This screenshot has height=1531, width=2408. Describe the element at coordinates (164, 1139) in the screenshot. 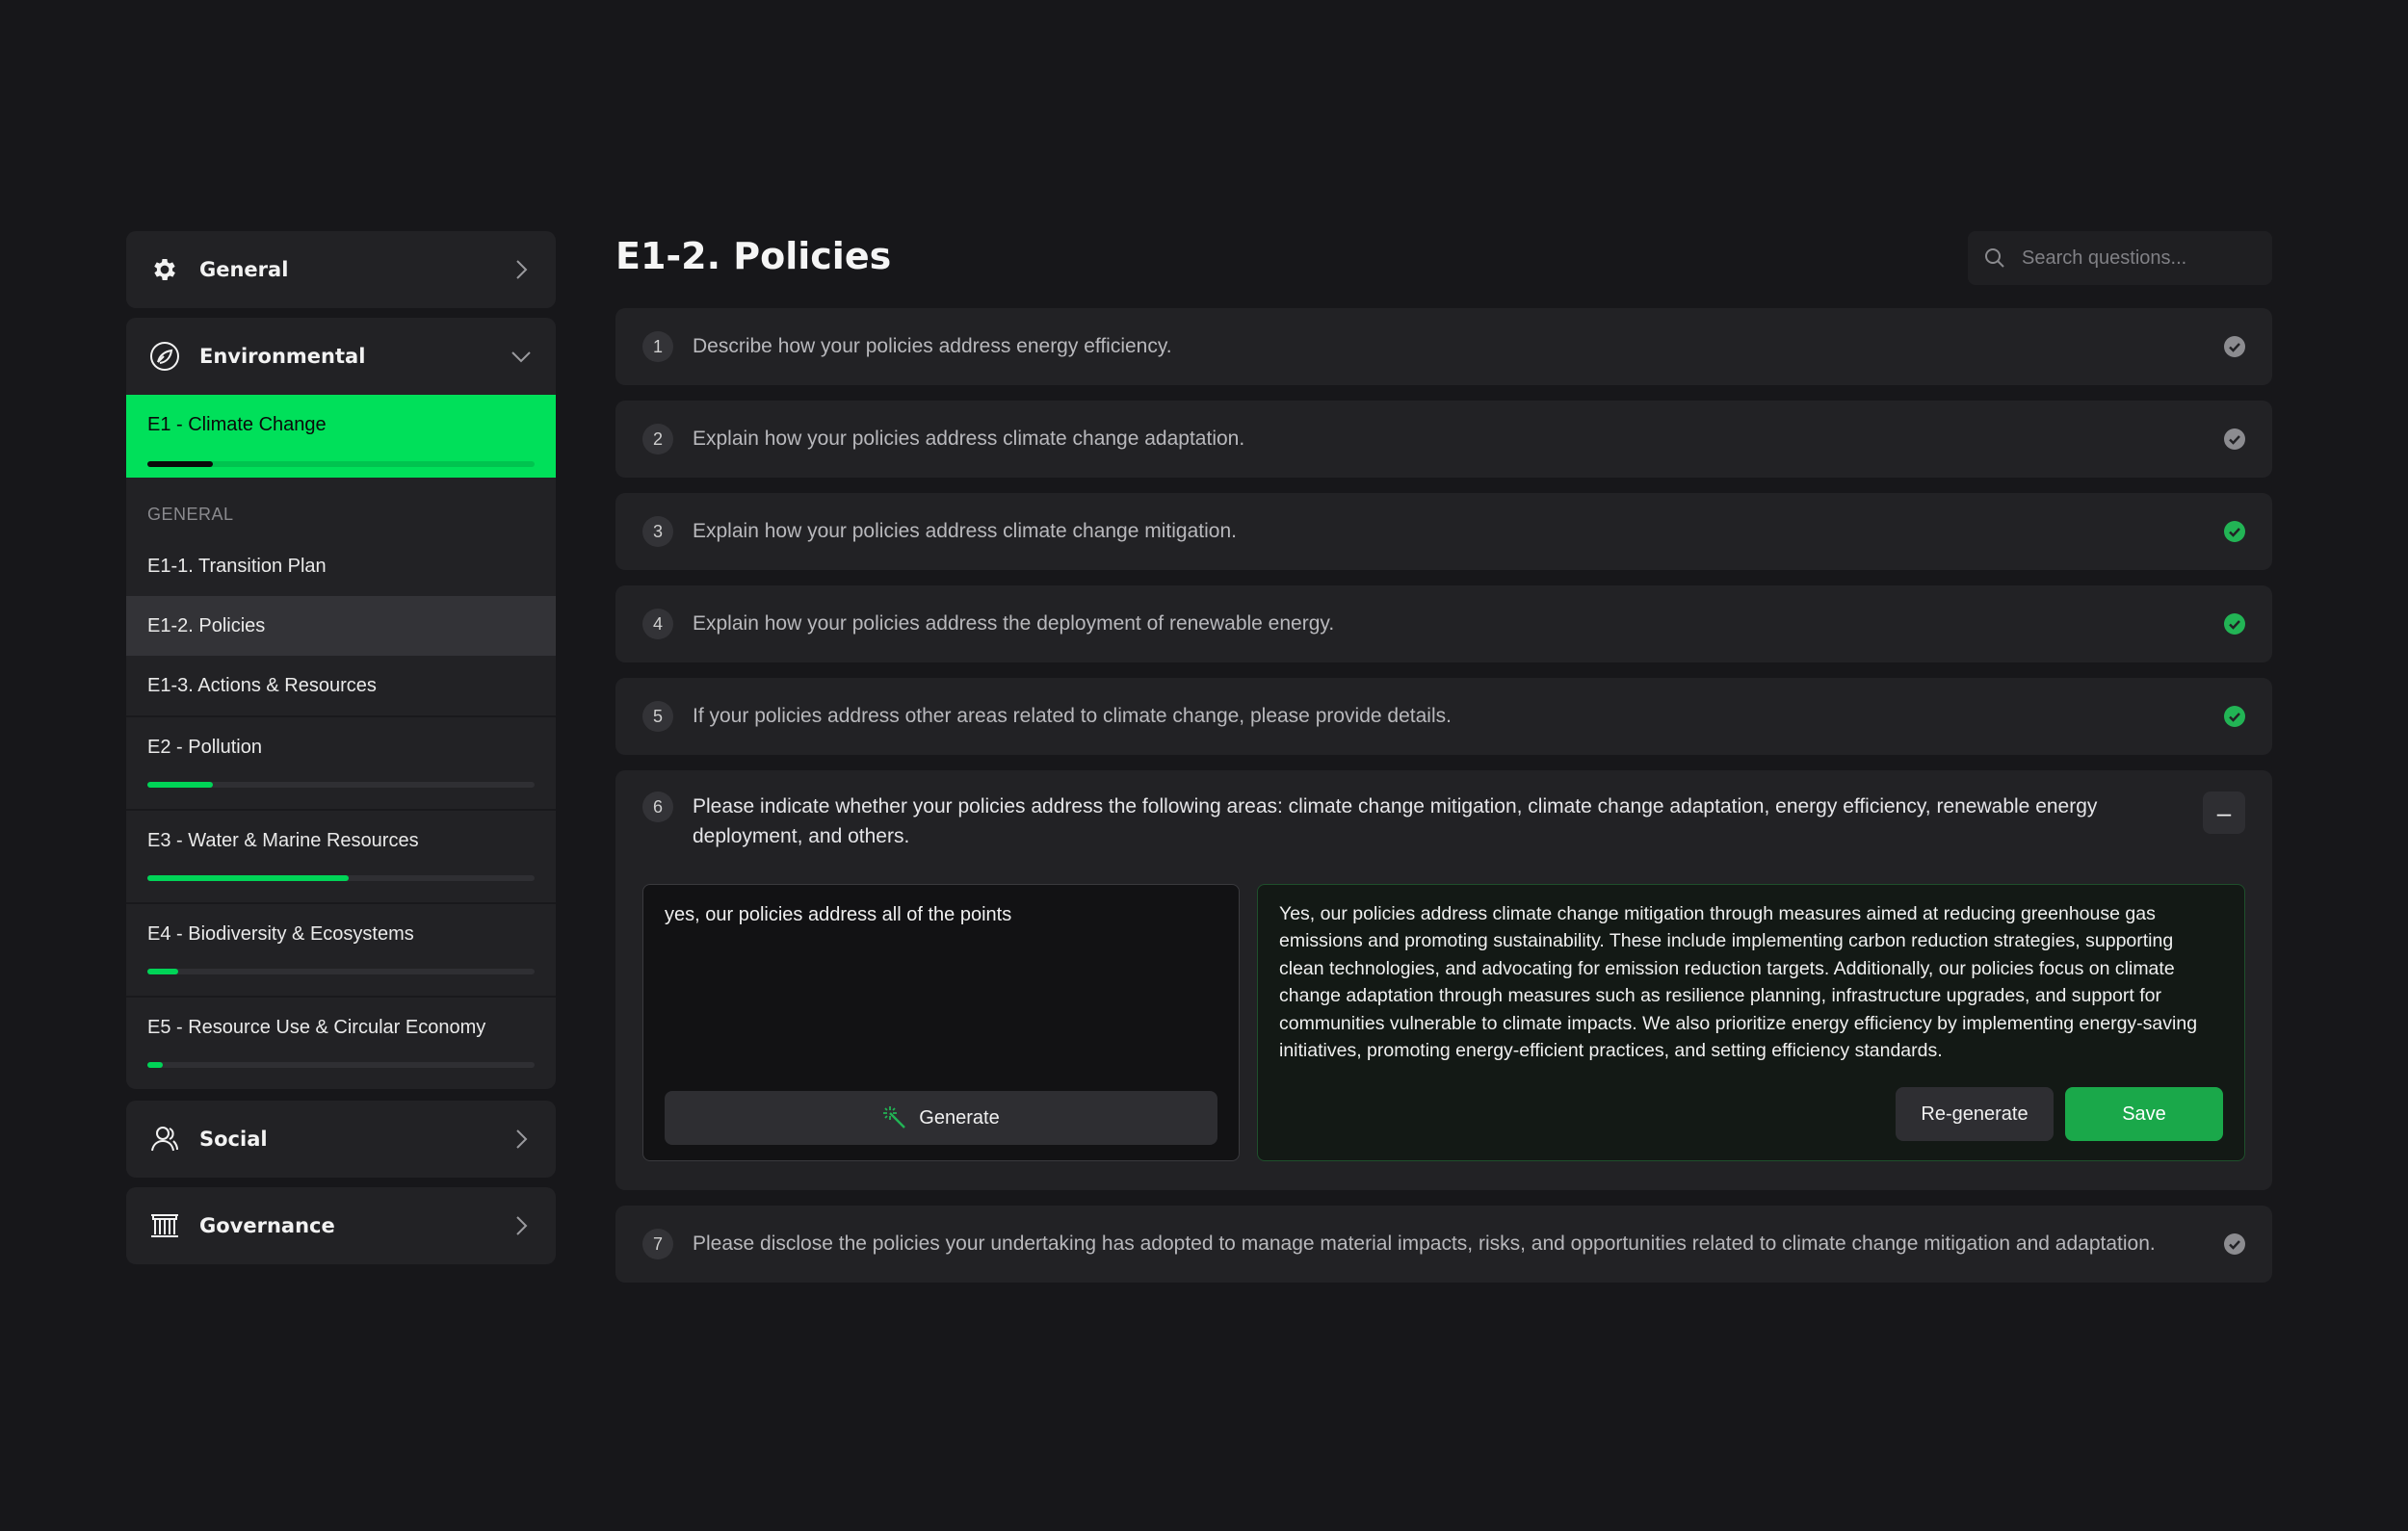

I see `user-icon` at that location.